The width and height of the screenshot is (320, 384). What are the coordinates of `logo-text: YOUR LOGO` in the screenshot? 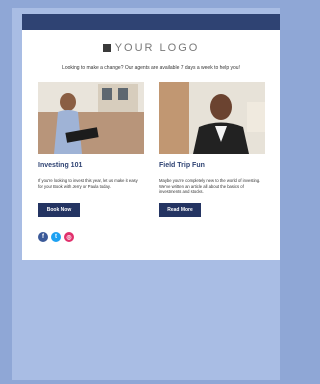 It's located at (157, 48).